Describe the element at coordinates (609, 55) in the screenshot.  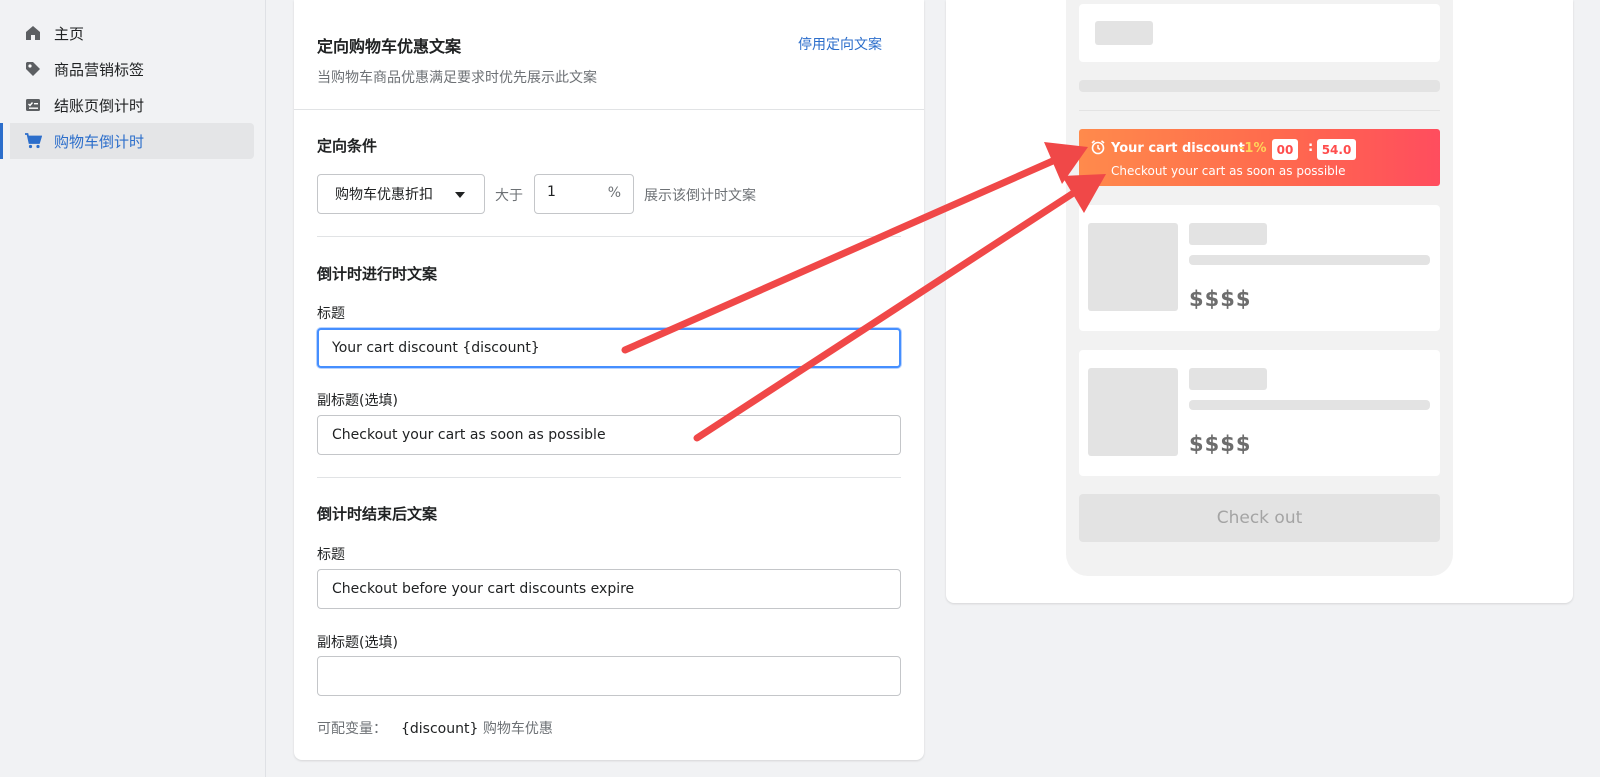
I see `card-header: 定向购物车优惠文案 当购物车商品优惠满足要求时优先展示此文案 停用定向文案` at that location.